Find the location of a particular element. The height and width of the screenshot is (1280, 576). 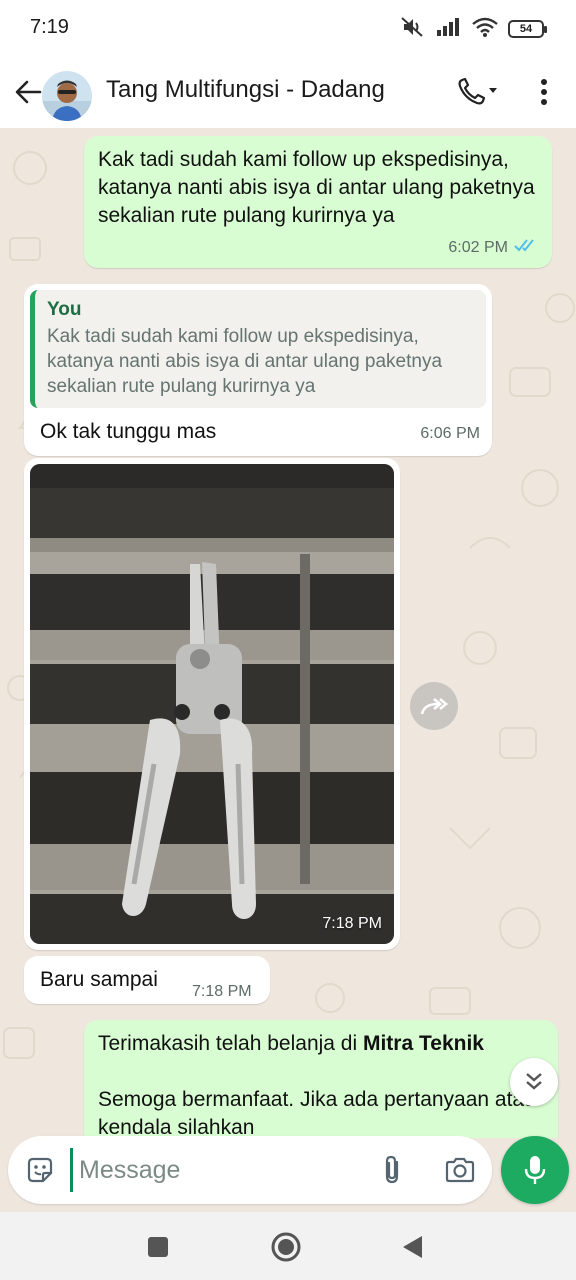

contact-name: Tang Multifungsi - Dadang is located at coordinates (245, 90).